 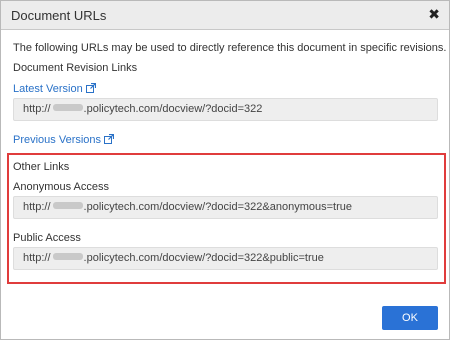 I want to click on ok-button: OK, so click(x=410, y=318).